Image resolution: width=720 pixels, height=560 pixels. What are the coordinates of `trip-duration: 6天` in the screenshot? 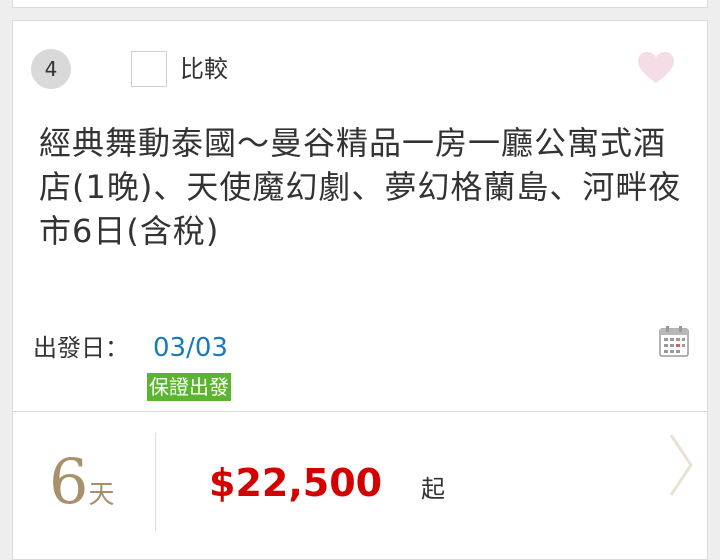 It's located at (81, 482).